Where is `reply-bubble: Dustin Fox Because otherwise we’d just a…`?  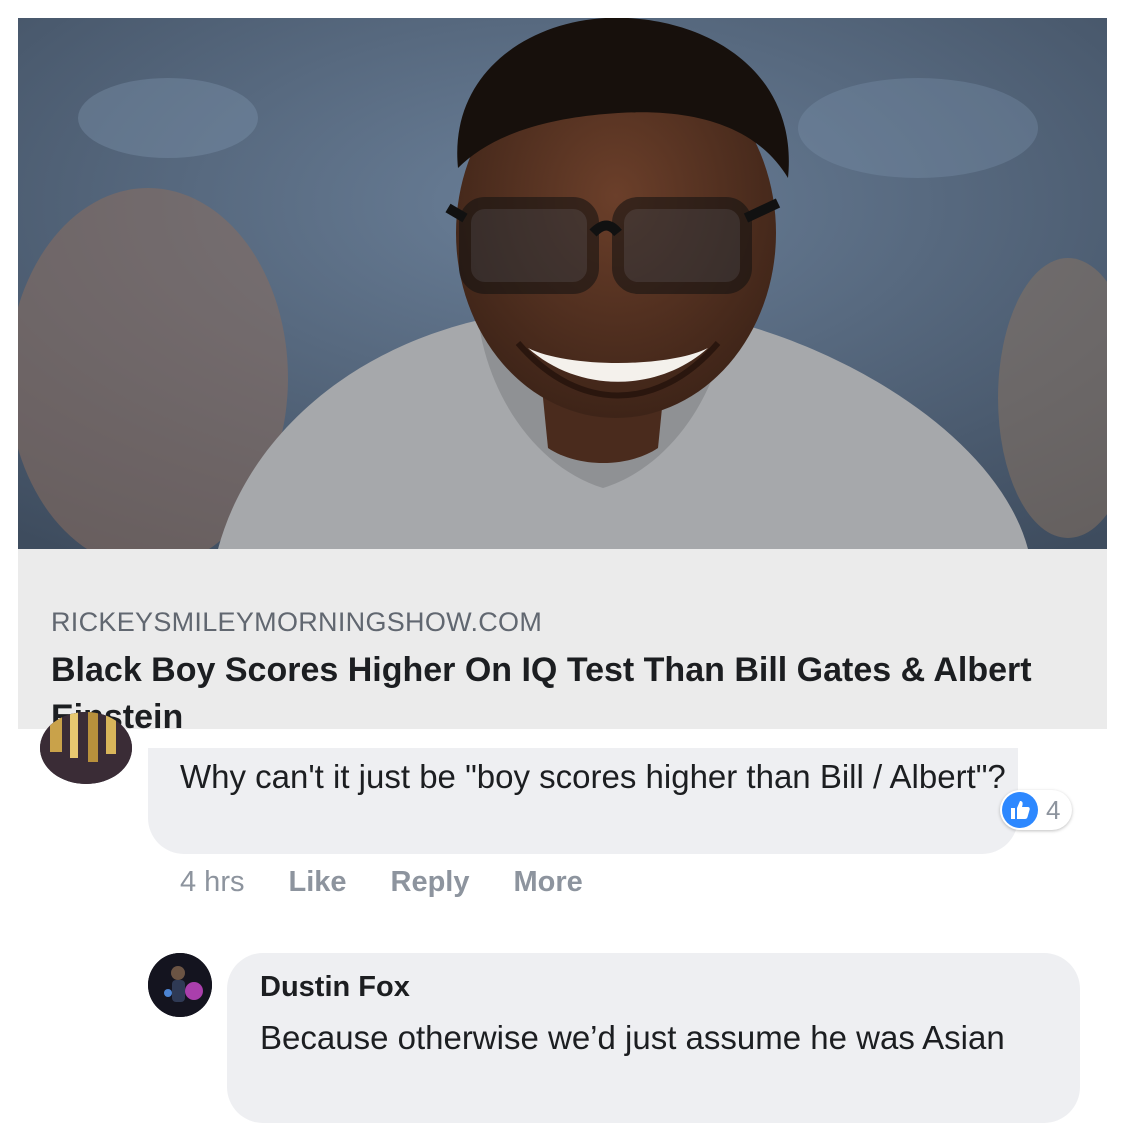
reply-bubble: Dustin Fox Because otherwise we’d just a… is located at coordinates (653, 1038).